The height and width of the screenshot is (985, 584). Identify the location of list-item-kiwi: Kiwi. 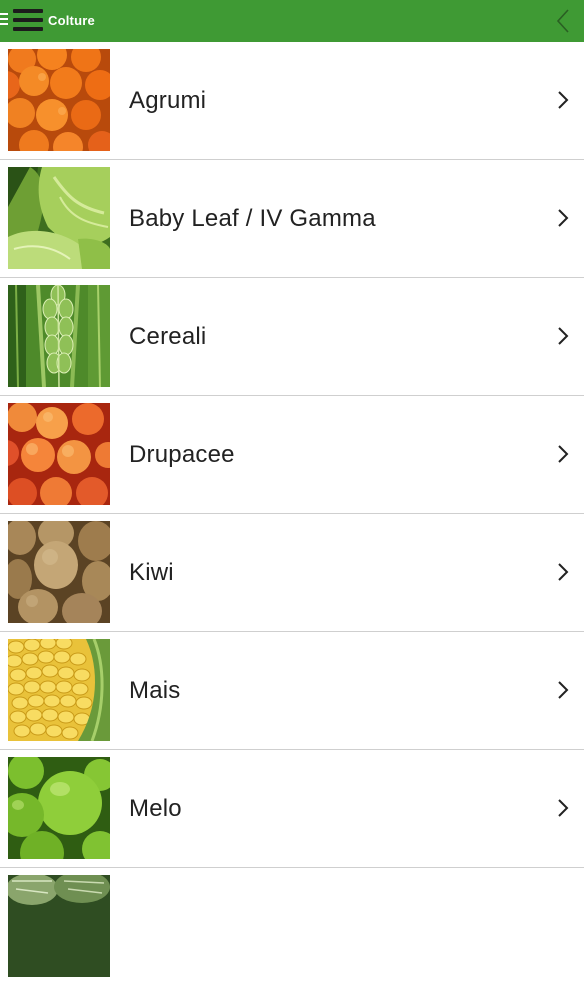
(292, 573).